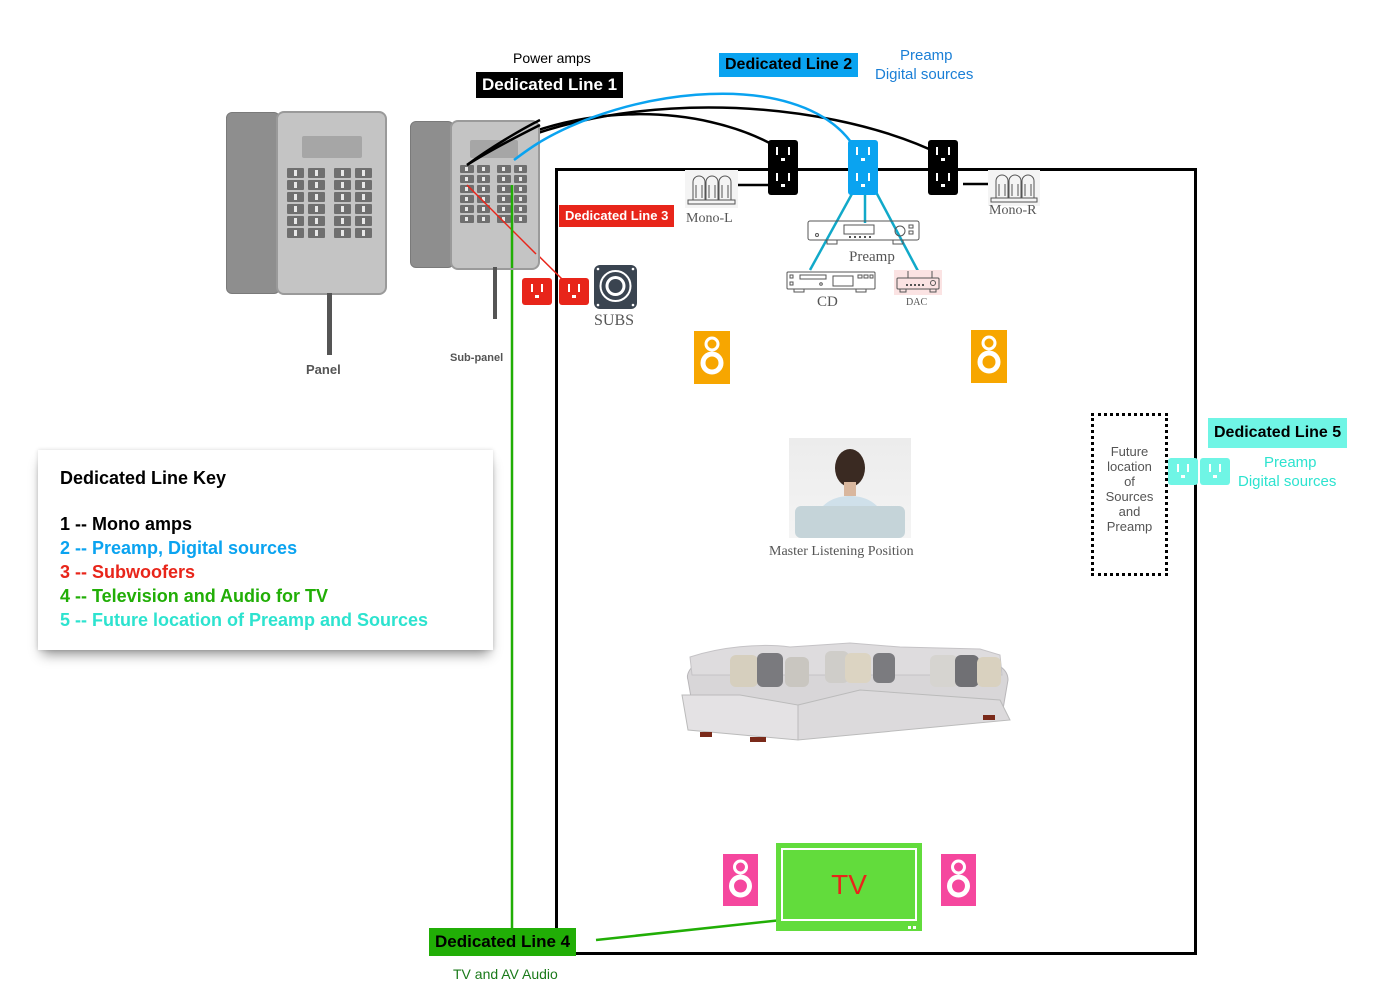 The height and width of the screenshot is (1002, 1381). Describe the element at coordinates (332, 147) in the screenshot. I see `main-panel-window` at that location.